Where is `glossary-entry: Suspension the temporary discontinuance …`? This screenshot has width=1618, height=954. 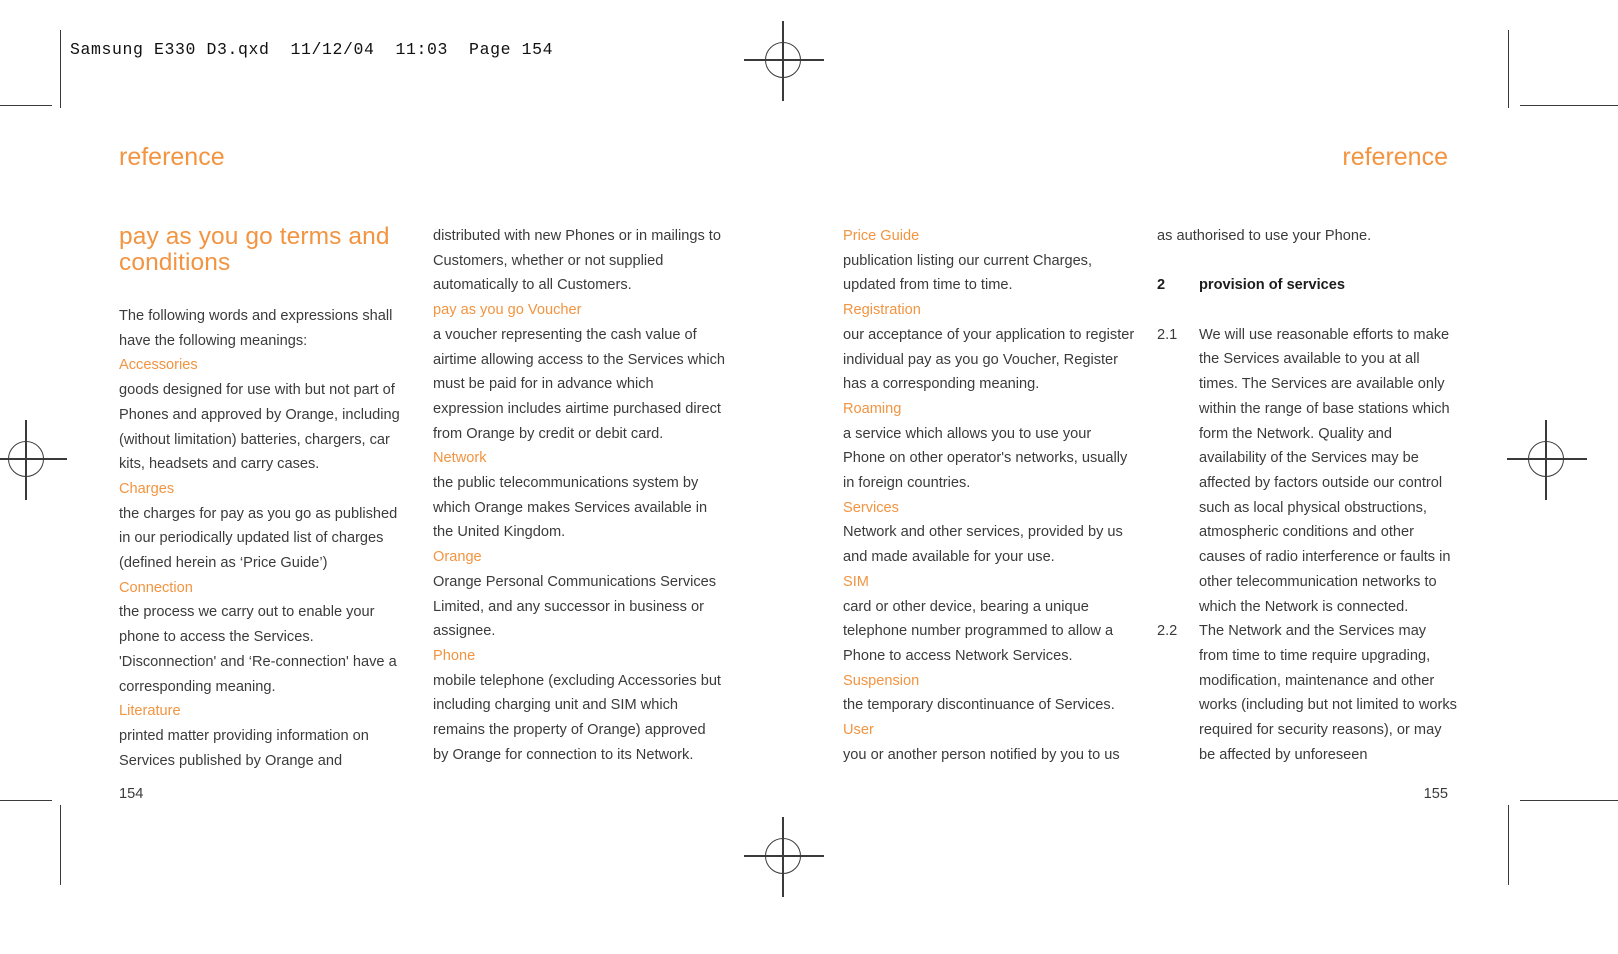
glossary-entry: Suspension the temporary discontinuance … is located at coordinates (989, 693).